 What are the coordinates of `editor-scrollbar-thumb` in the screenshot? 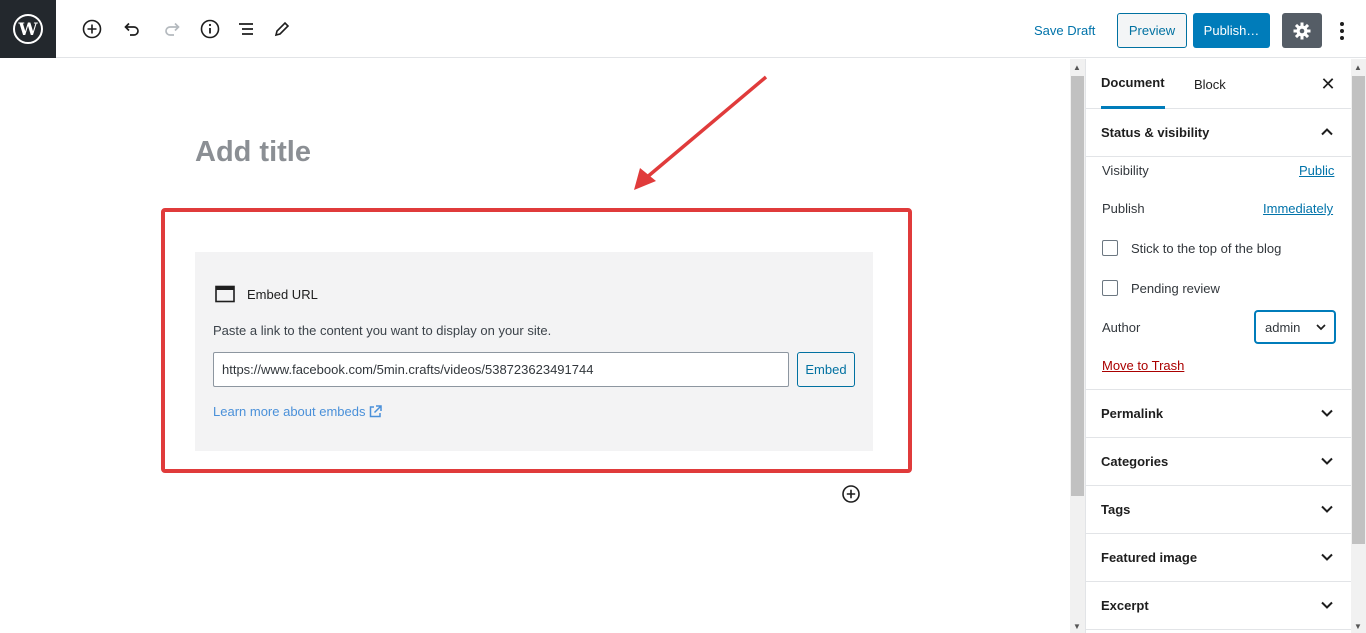 It's located at (1077, 286).